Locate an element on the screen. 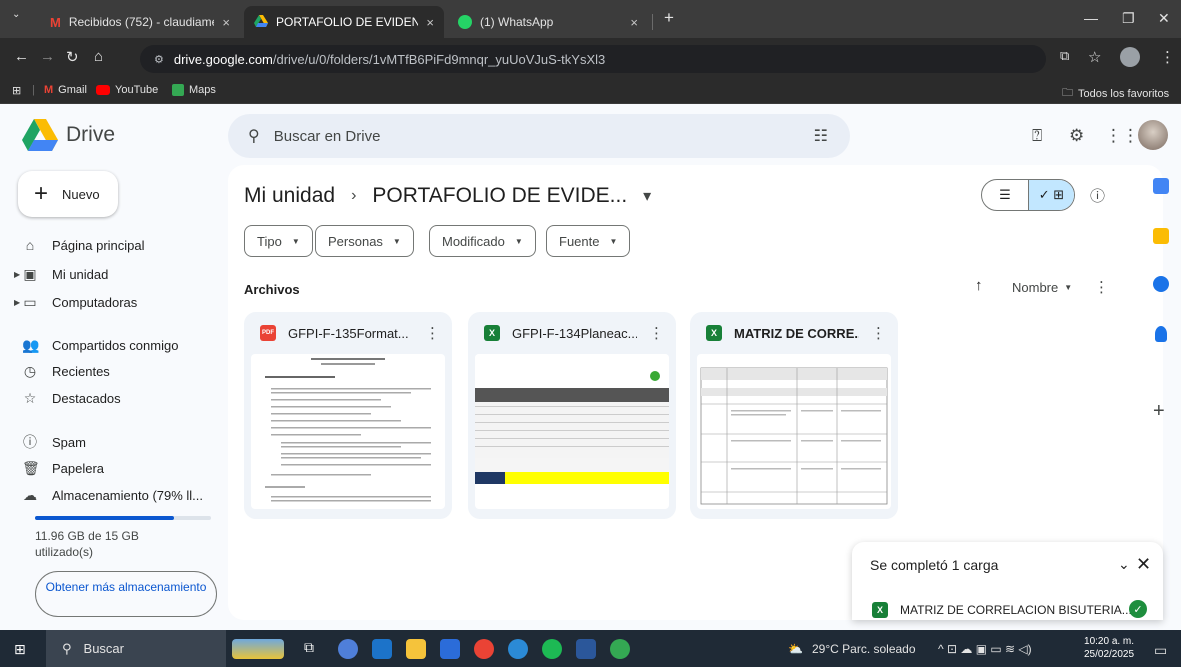  window-close-icon: ✕ is located at coordinates (1164, 18).